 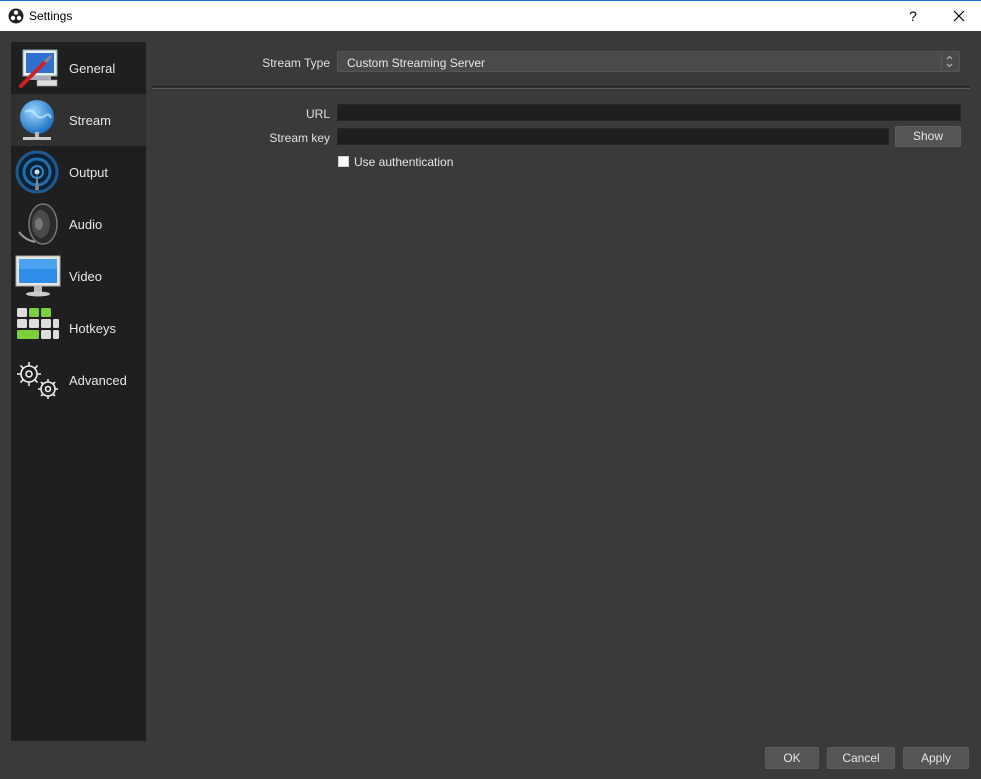 I want to click on sidebar-item-stream: Stream, so click(x=78, y=120).